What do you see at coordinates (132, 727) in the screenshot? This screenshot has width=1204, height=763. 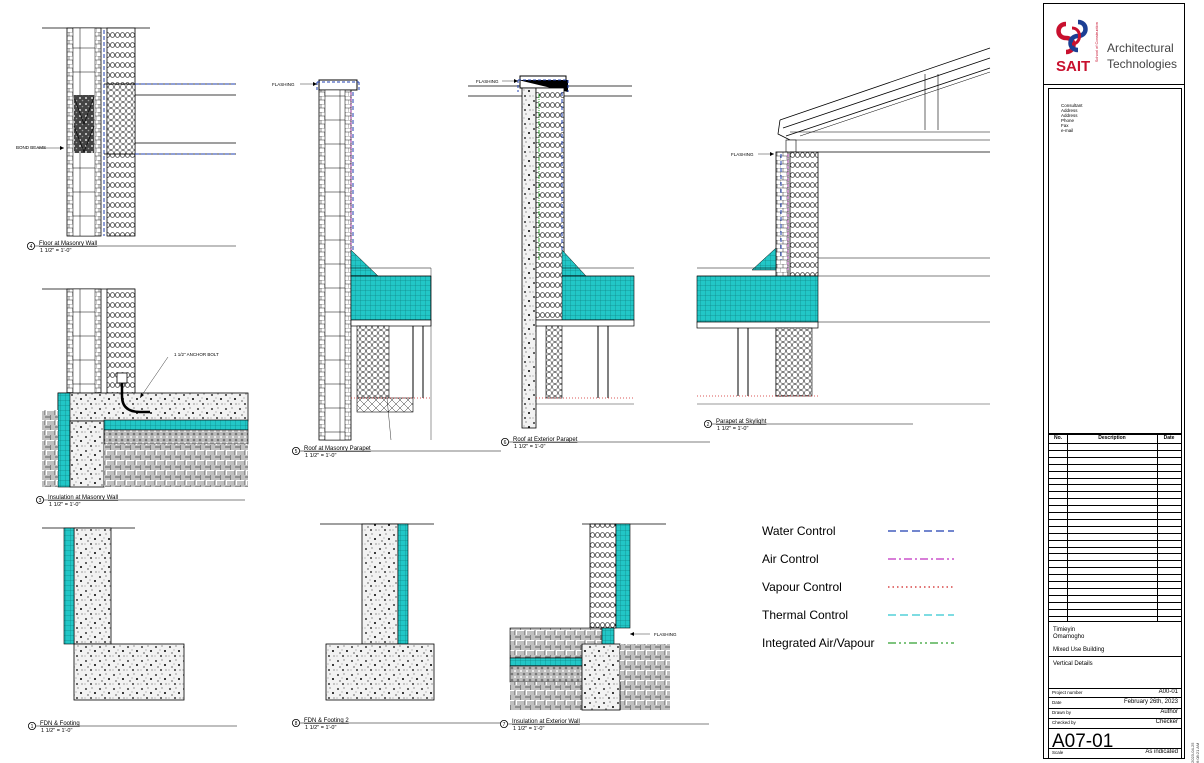 I see `detail-callout: 1 FDN & Footing1 1/2" = 1'-0"` at bounding box center [132, 727].